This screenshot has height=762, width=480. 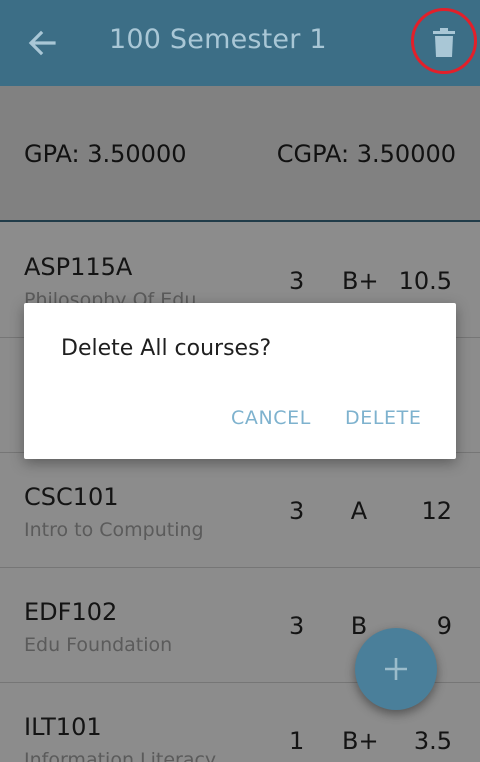 I want to click on app-bar: 100 Semester 1, so click(x=240, y=43).